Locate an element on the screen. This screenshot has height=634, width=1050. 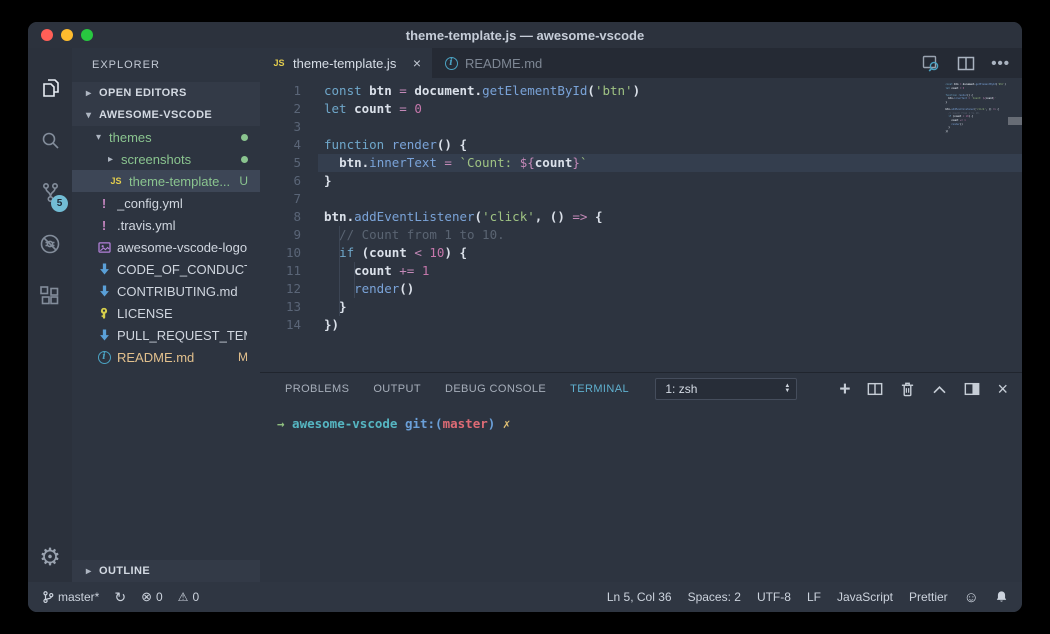
split-terminal-icon is located at coordinates (875, 389).